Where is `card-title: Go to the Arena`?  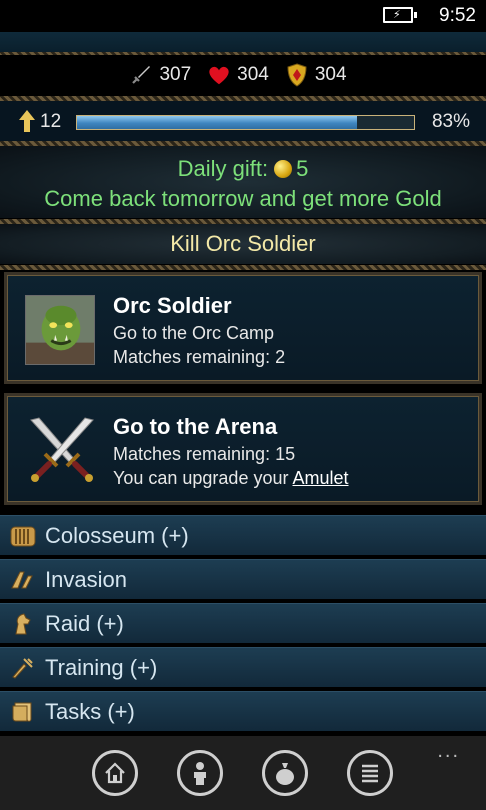
card-title: Go to the Arena is located at coordinates (195, 426).